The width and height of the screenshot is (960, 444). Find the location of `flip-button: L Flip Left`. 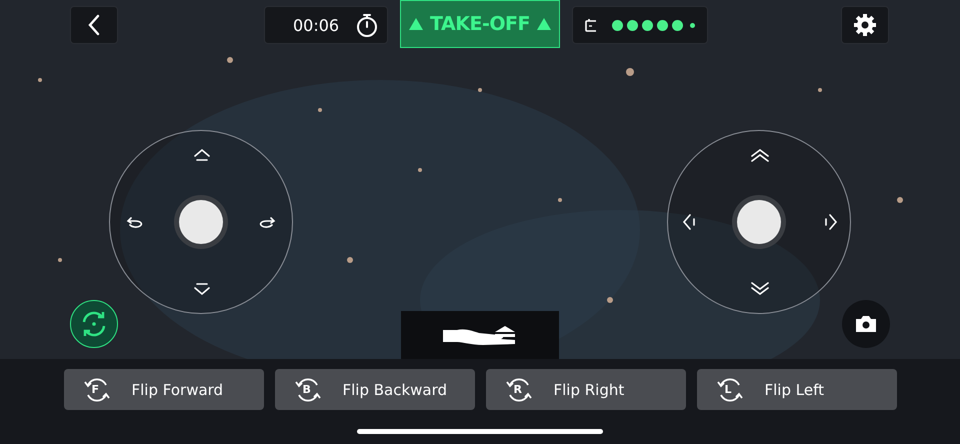

flip-button: L Flip Left is located at coordinates (796, 389).